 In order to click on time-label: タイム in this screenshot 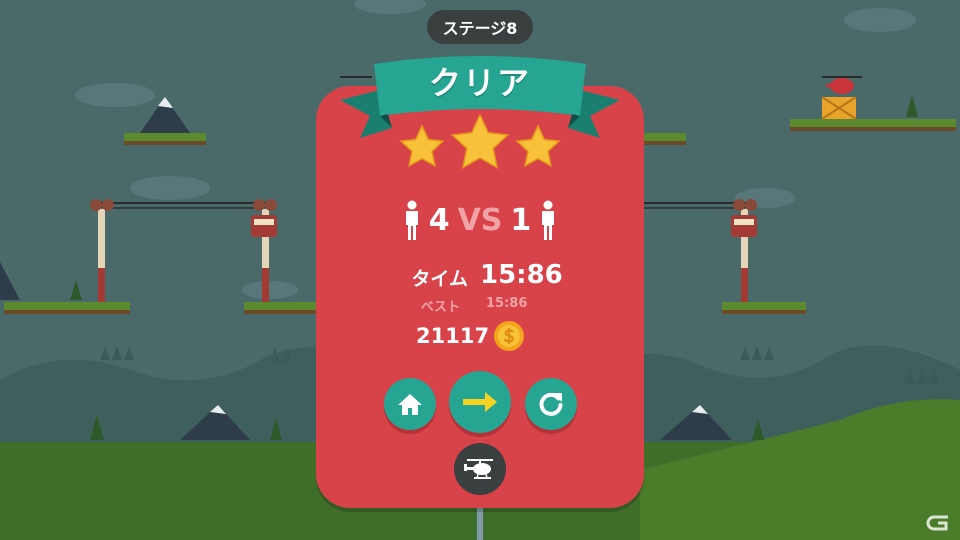, I will do `click(439, 279)`.